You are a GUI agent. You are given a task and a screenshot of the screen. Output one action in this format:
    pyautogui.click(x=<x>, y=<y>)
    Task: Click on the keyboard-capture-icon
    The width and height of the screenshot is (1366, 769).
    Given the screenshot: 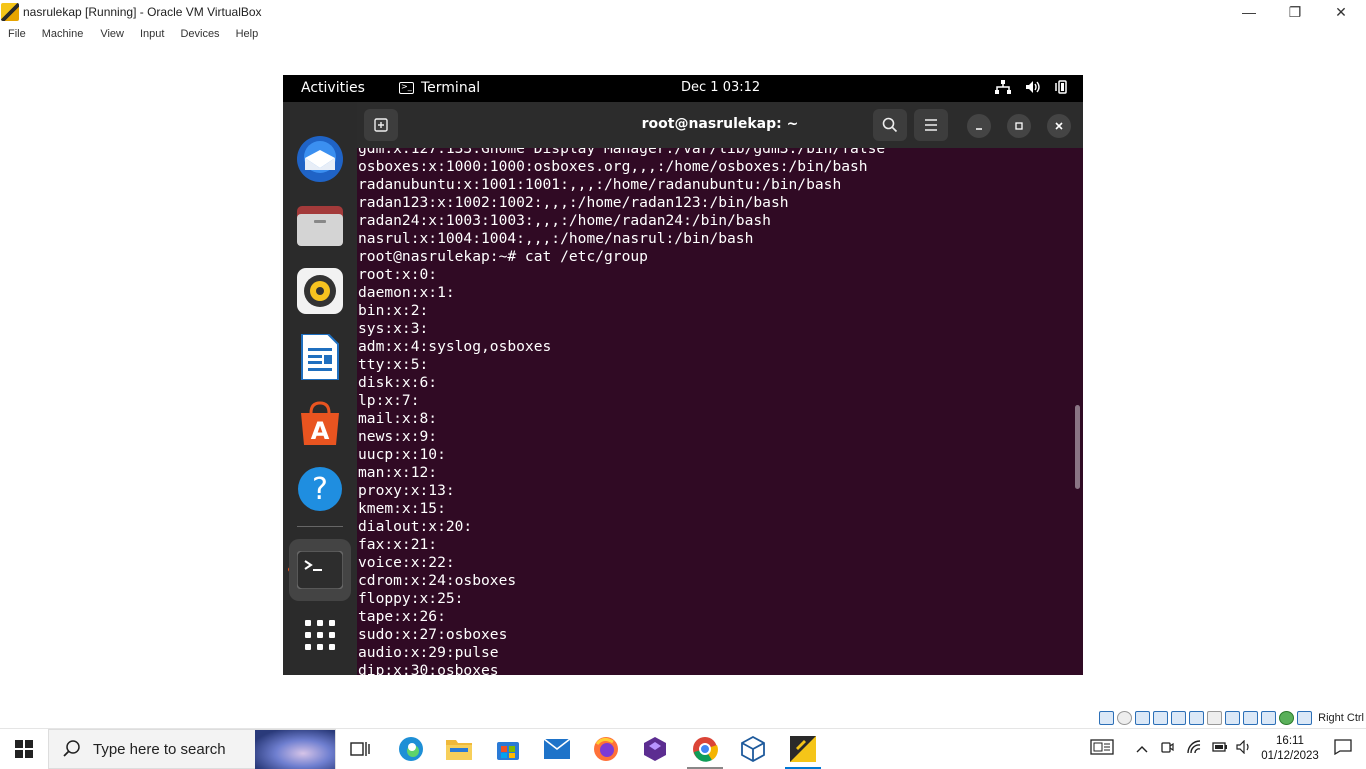 What is the action you would take?
    pyautogui.click(x=1305, y=718)
    